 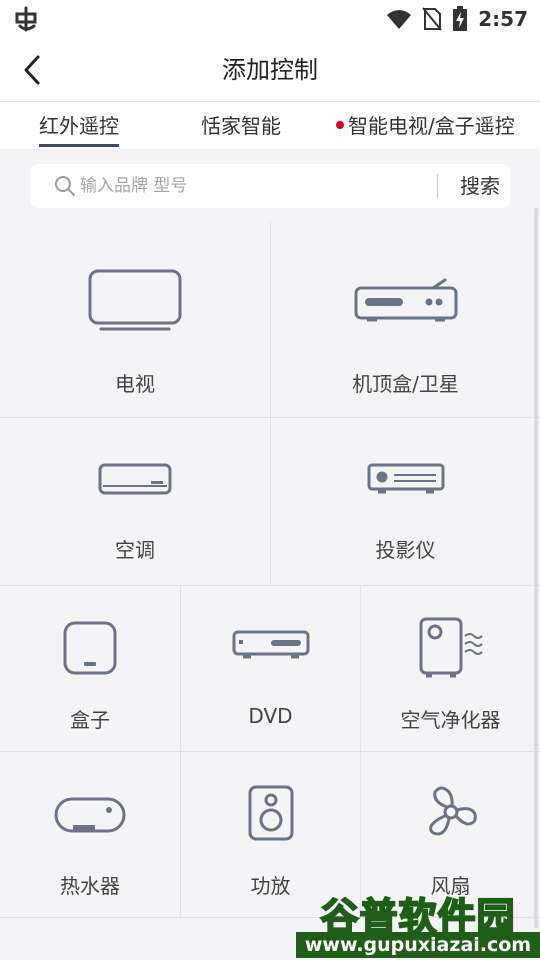 What do you see at coordinates (451, 647) in the screenshot?
I see `air-purifier-icon` at bounding box center [451, 647].